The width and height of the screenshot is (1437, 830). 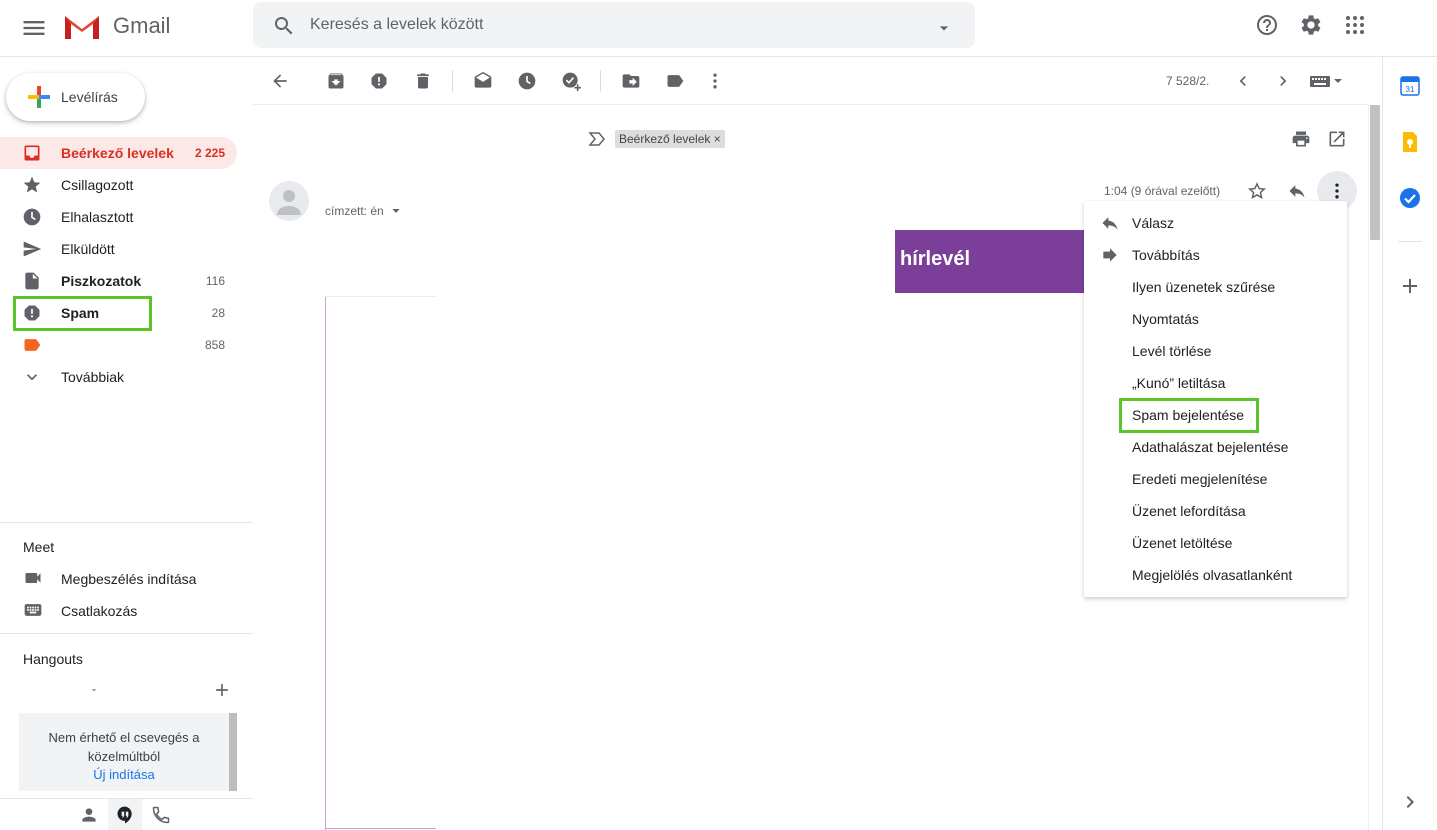 I want to click on app-name: Gmail, so click(x=142, y=25).